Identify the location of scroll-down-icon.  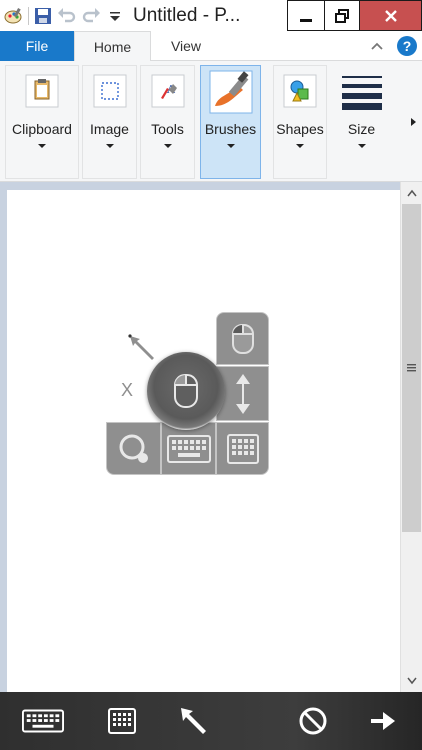
(411, 681).